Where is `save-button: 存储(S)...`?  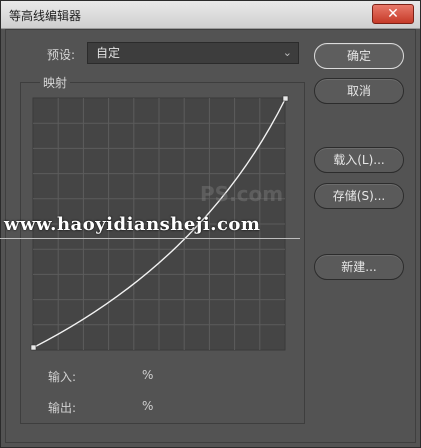
save-button: 存储(S)... is located at coordinates (359, 196).